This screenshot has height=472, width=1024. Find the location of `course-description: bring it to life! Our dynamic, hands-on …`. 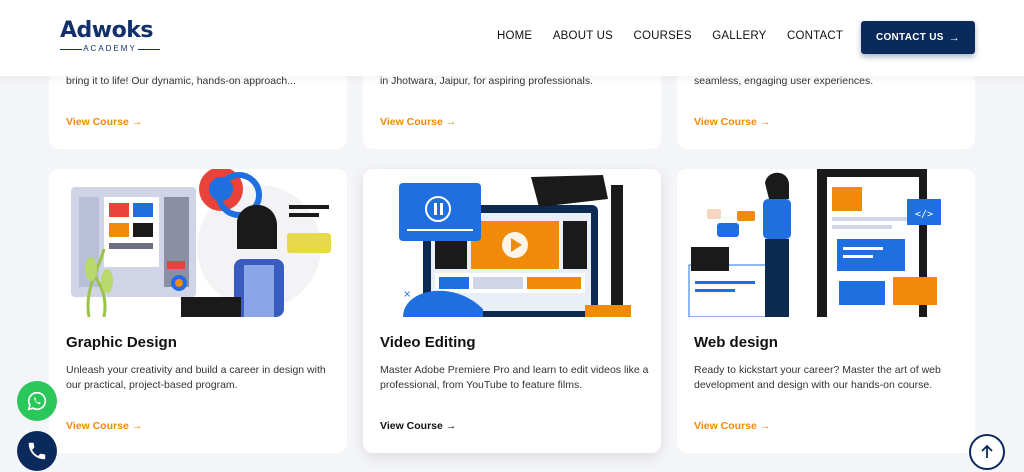

course-description: bring it to life! Our dynamic, hands-on … is located at coordinates (181, 81).